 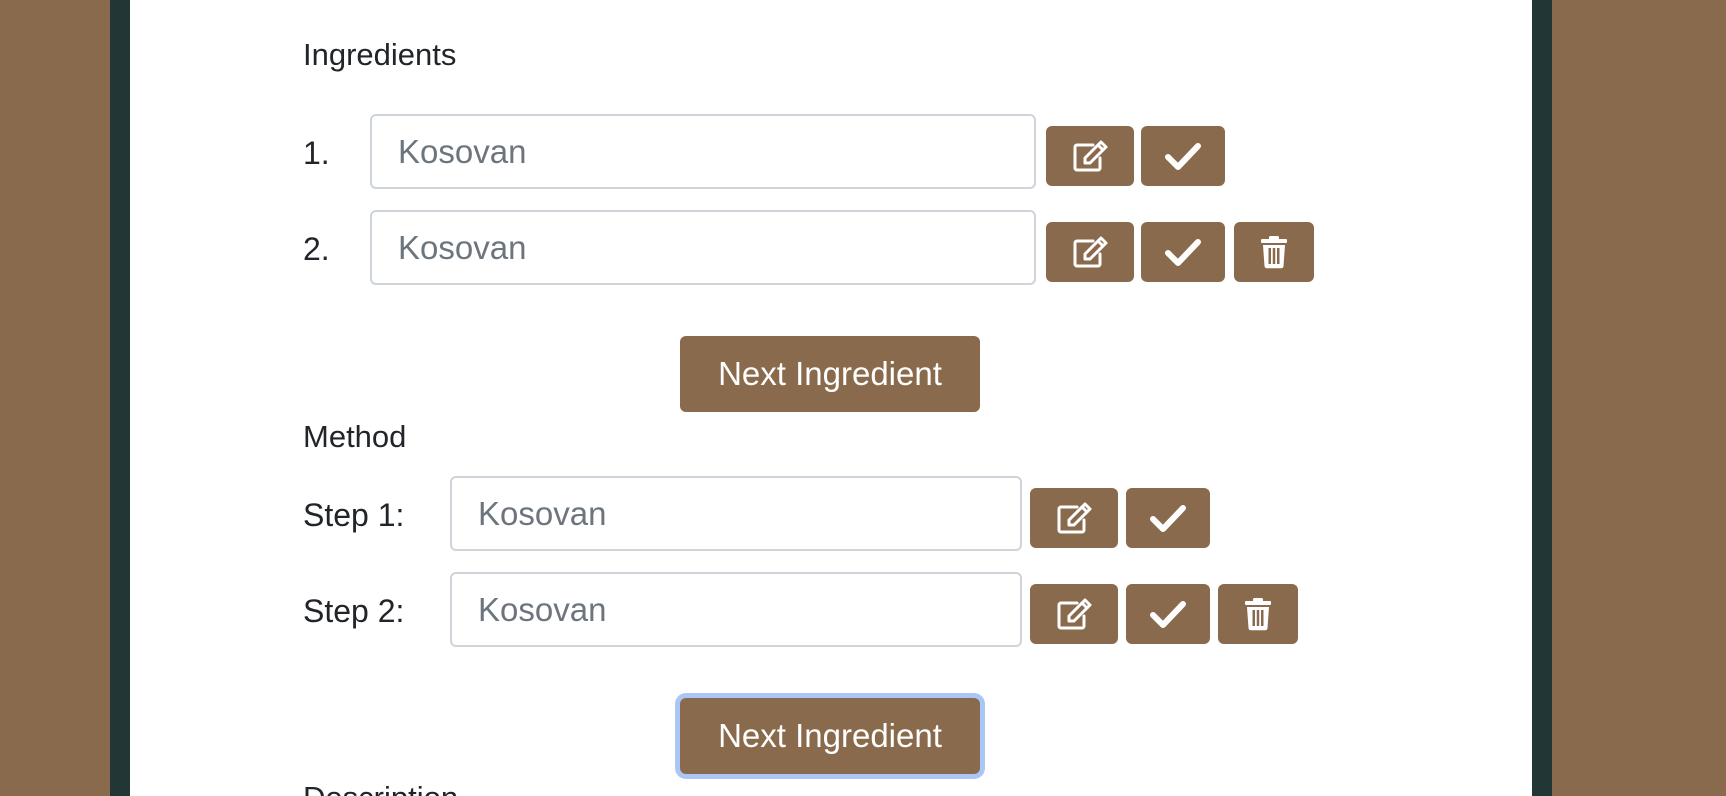 I want to click on step-1-confirm-button, so click(x=1168, y=518).